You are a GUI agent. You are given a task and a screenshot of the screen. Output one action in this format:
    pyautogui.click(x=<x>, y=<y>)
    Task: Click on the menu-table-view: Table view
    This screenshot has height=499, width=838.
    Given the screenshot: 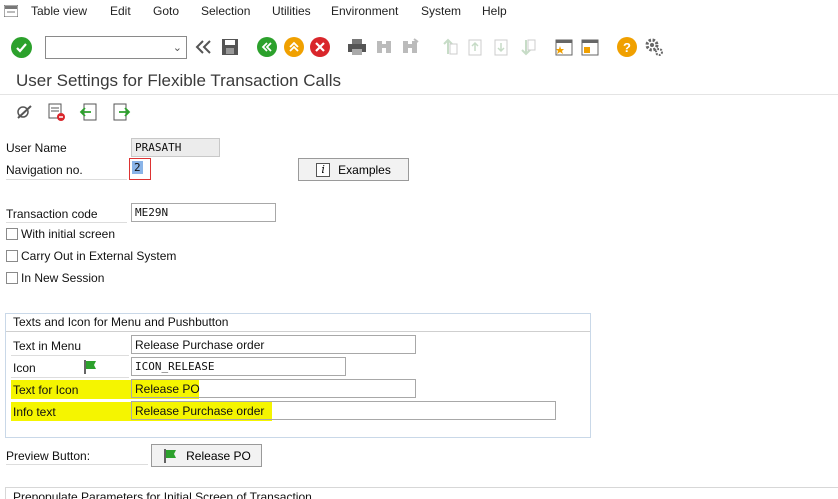 What is the action you would take?
    pyautogui.click(x=59, y=11)
    